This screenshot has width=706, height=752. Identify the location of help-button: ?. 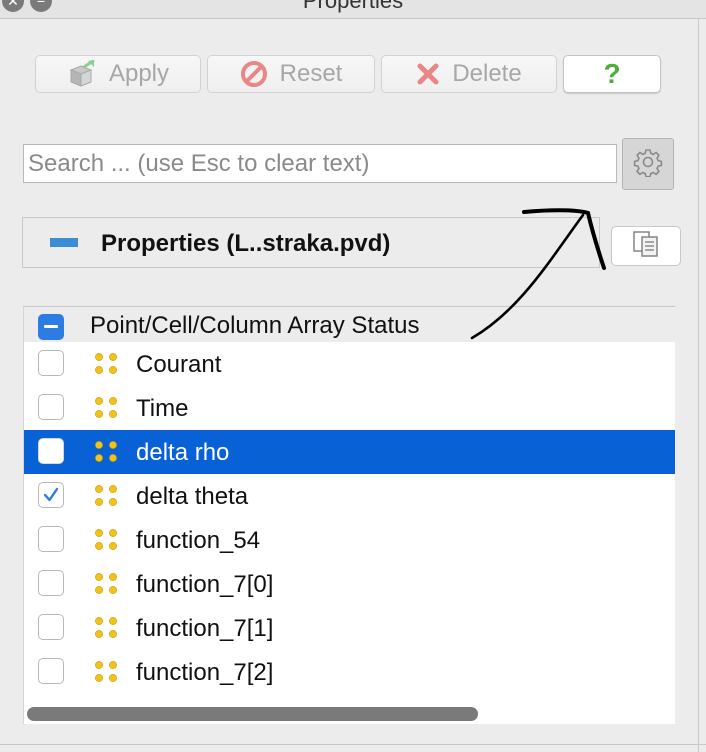
(612, 74).